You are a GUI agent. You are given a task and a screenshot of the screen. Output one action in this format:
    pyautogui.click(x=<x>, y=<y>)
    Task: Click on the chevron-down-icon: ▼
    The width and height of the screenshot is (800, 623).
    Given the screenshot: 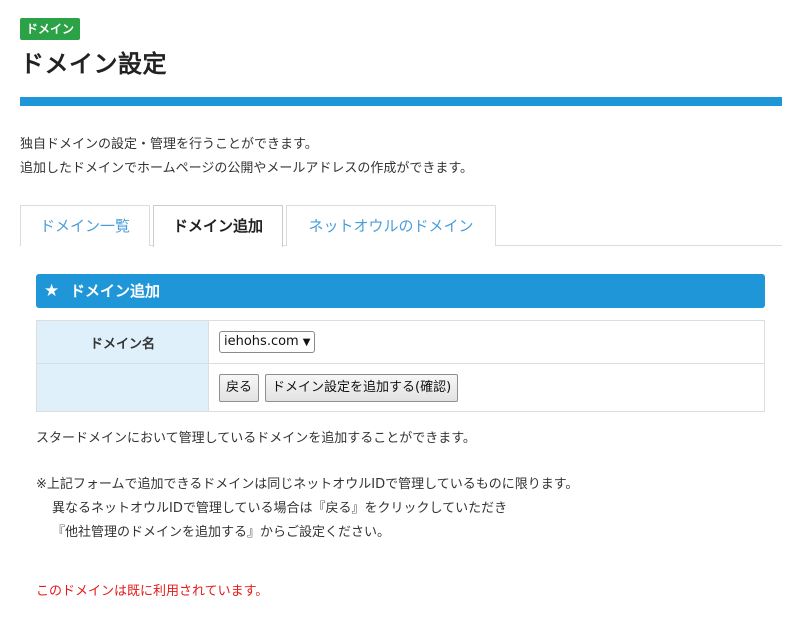 What is the action you would take?
    pyautogui.click(x=306, y=342)
    